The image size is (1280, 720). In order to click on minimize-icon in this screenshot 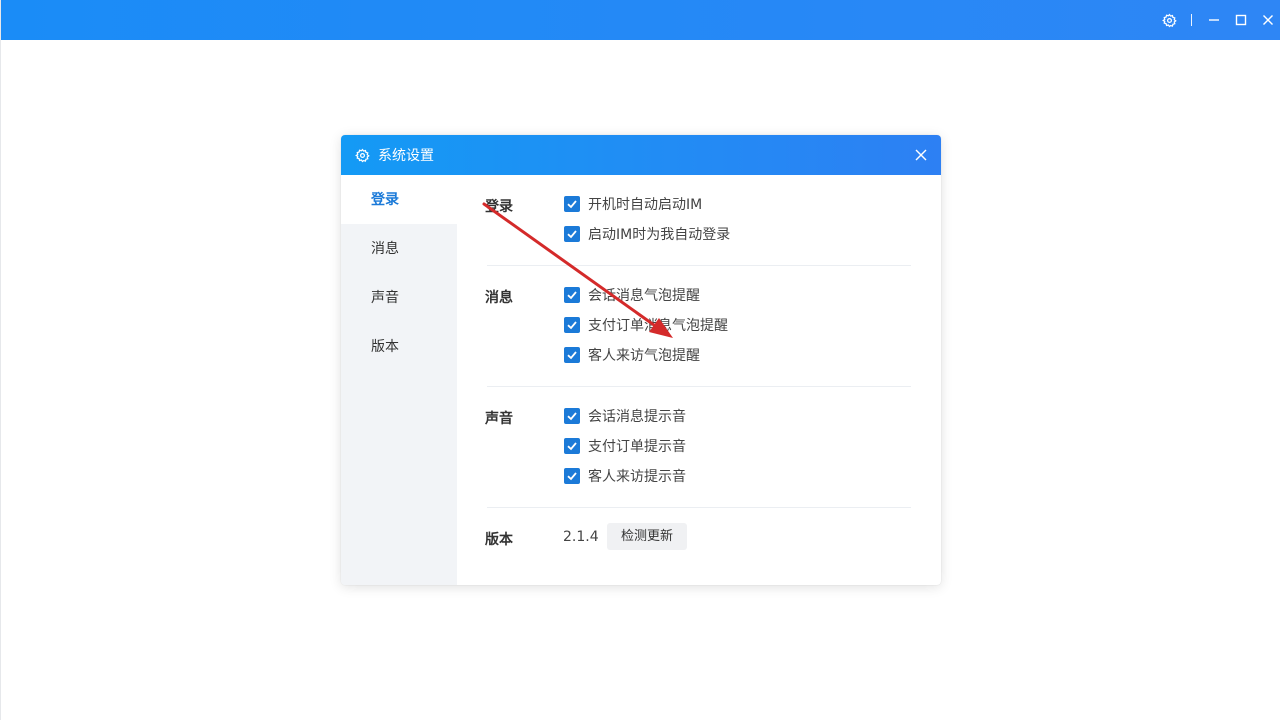, I will do `click(1213, 20)`.